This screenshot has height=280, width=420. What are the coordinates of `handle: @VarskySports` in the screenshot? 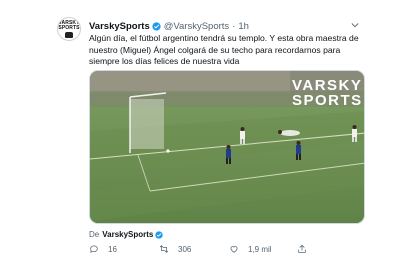 It's located at (196, 26).